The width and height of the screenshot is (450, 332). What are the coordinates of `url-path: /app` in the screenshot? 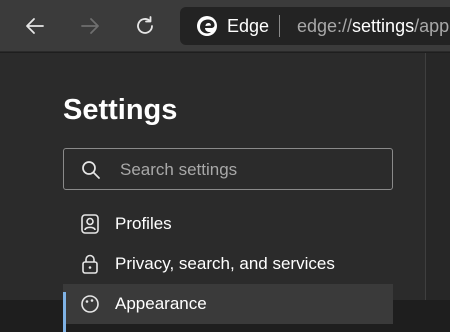 It's located at (432, 26).